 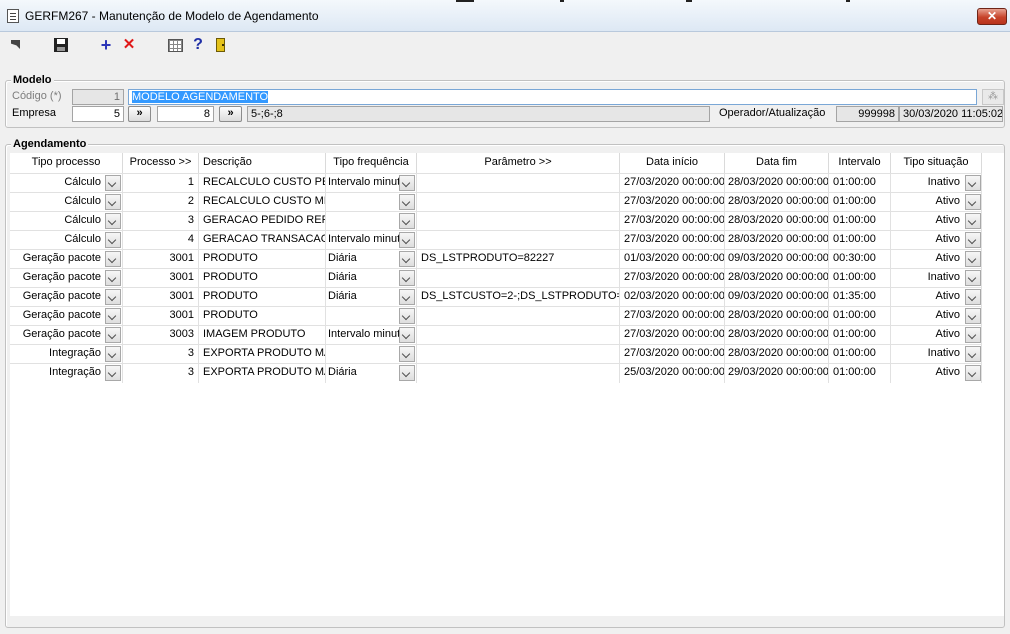 I want to click on cell-data-fim: 09/03/2020 00:00:00, so click(x=777, y=297).